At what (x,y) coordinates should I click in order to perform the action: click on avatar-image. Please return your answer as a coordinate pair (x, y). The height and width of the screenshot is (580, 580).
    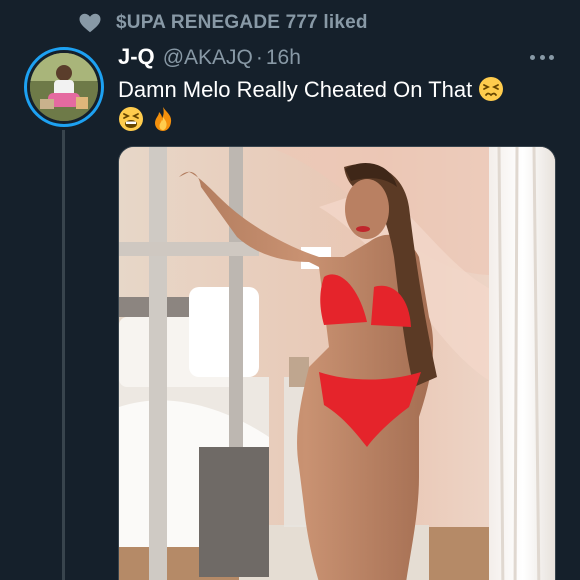
    Looking at the image, I should click on (64, 87).